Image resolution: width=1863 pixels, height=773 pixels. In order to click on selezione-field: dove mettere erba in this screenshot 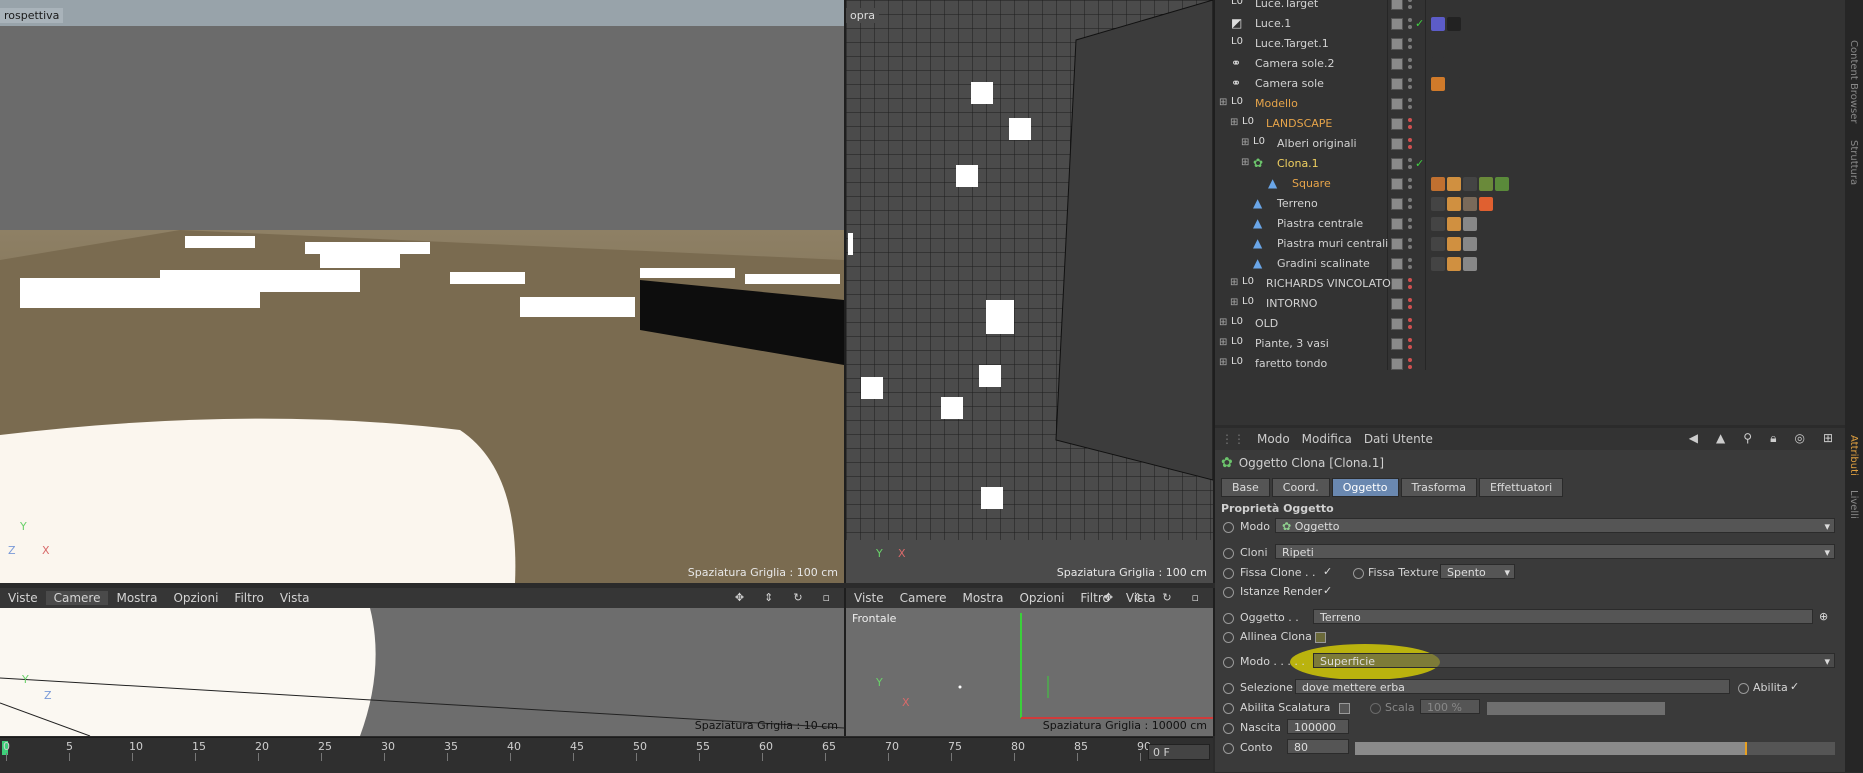, I will do `click(1512, 686)`.